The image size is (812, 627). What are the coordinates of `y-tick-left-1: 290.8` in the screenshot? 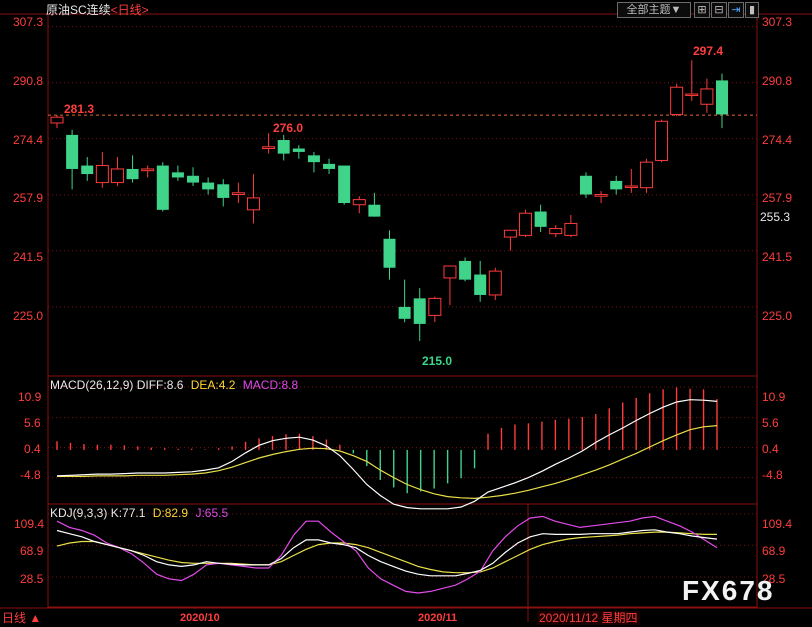 It's located at (28, 81).